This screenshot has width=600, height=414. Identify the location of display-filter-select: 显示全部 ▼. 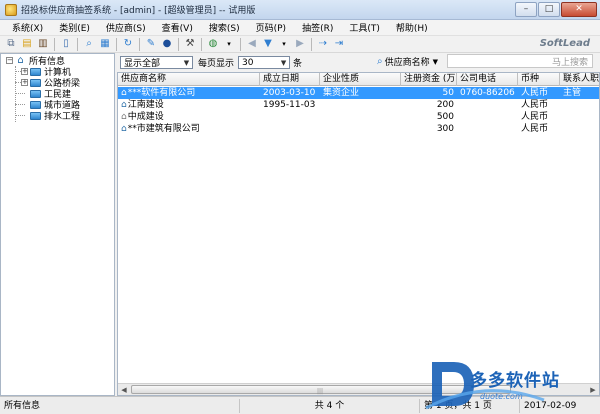
(156, 62).